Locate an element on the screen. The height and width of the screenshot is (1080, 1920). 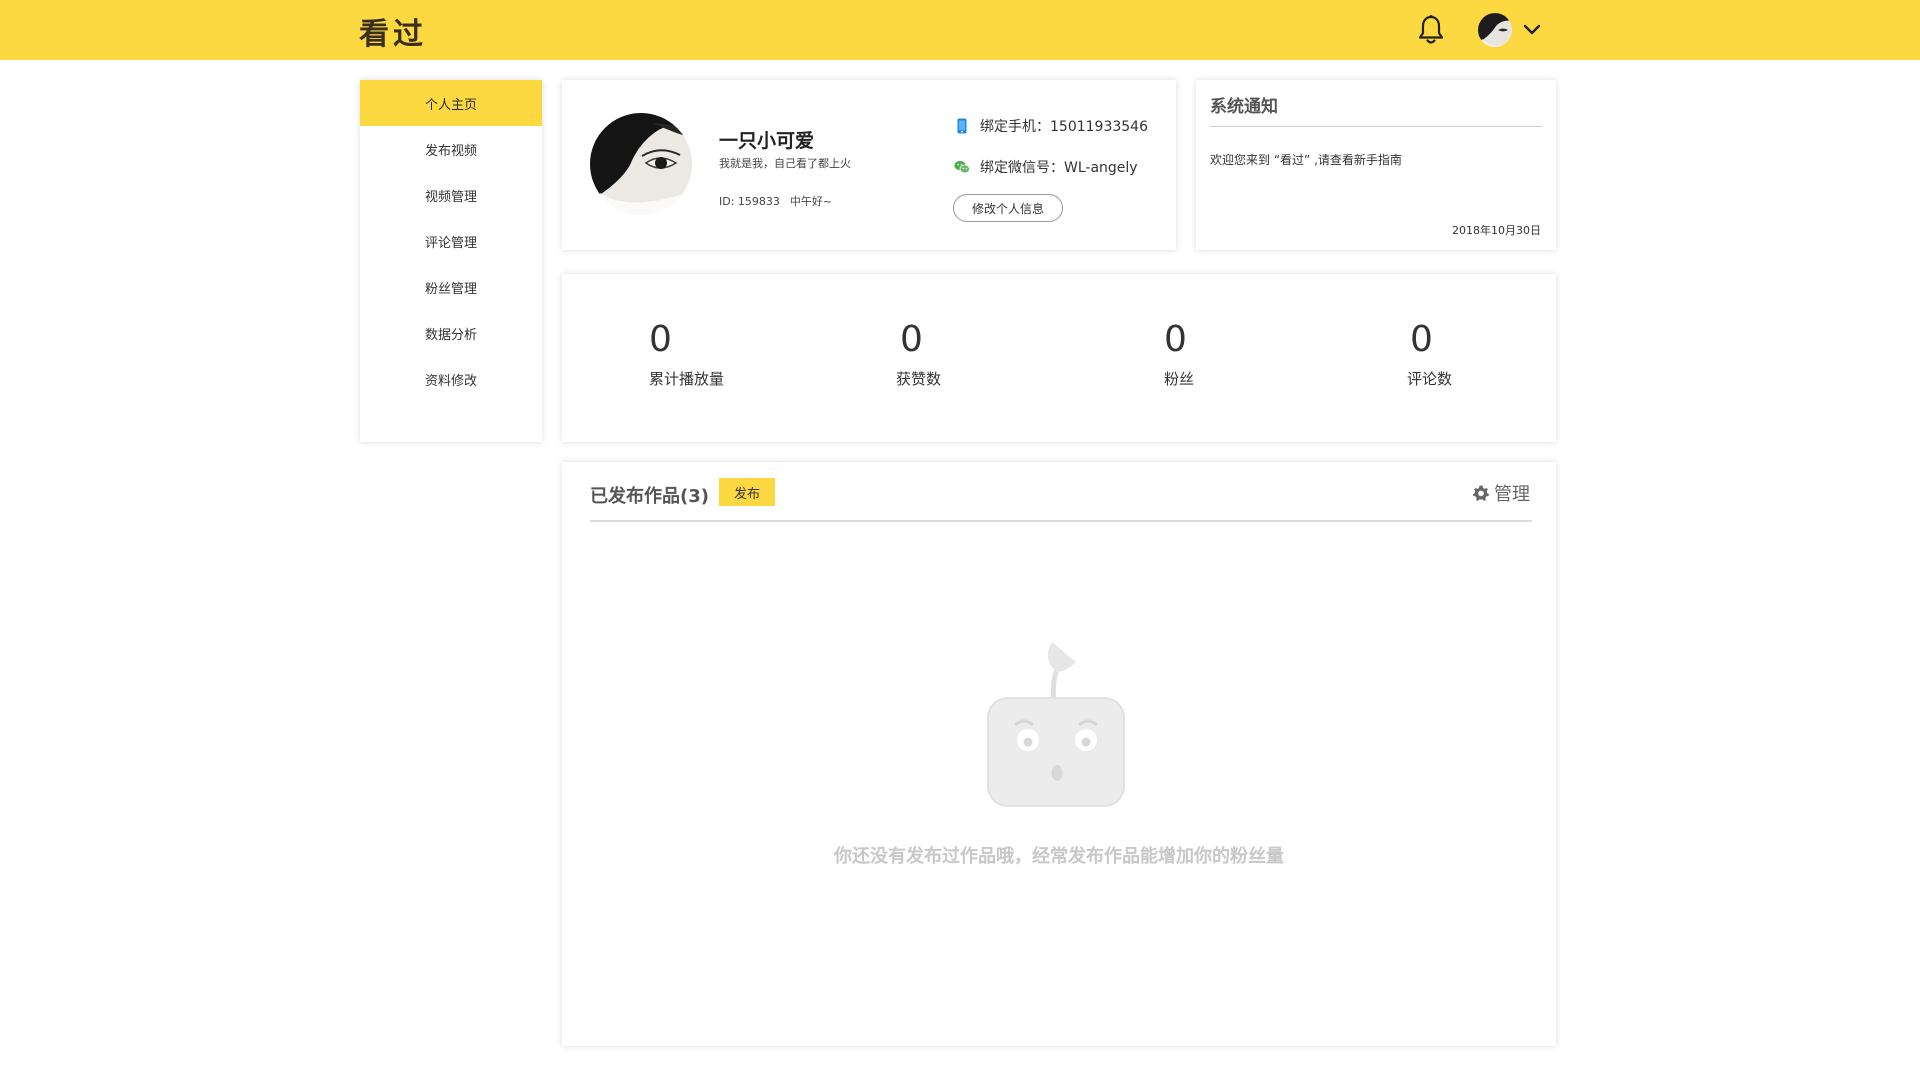
phone-icon is located at coordinates (962, 126).